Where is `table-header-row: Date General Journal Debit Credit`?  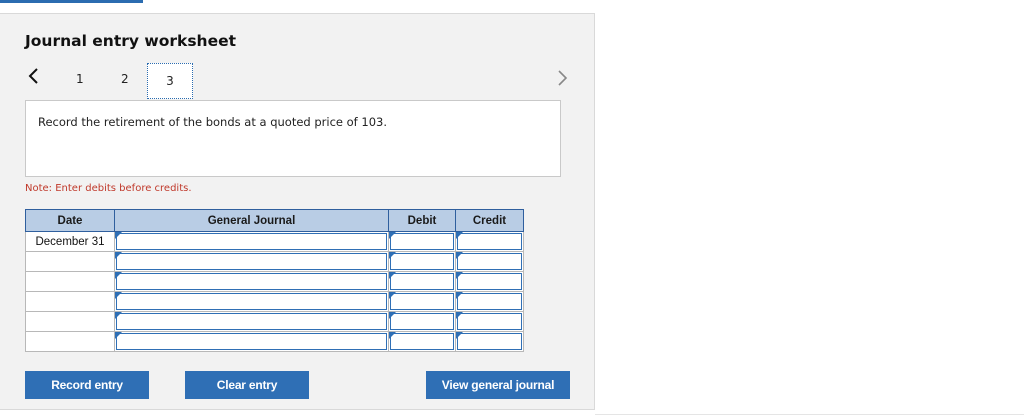 table-header-row: Date General Journal Debit Credit is located at coordinates (274, 220).